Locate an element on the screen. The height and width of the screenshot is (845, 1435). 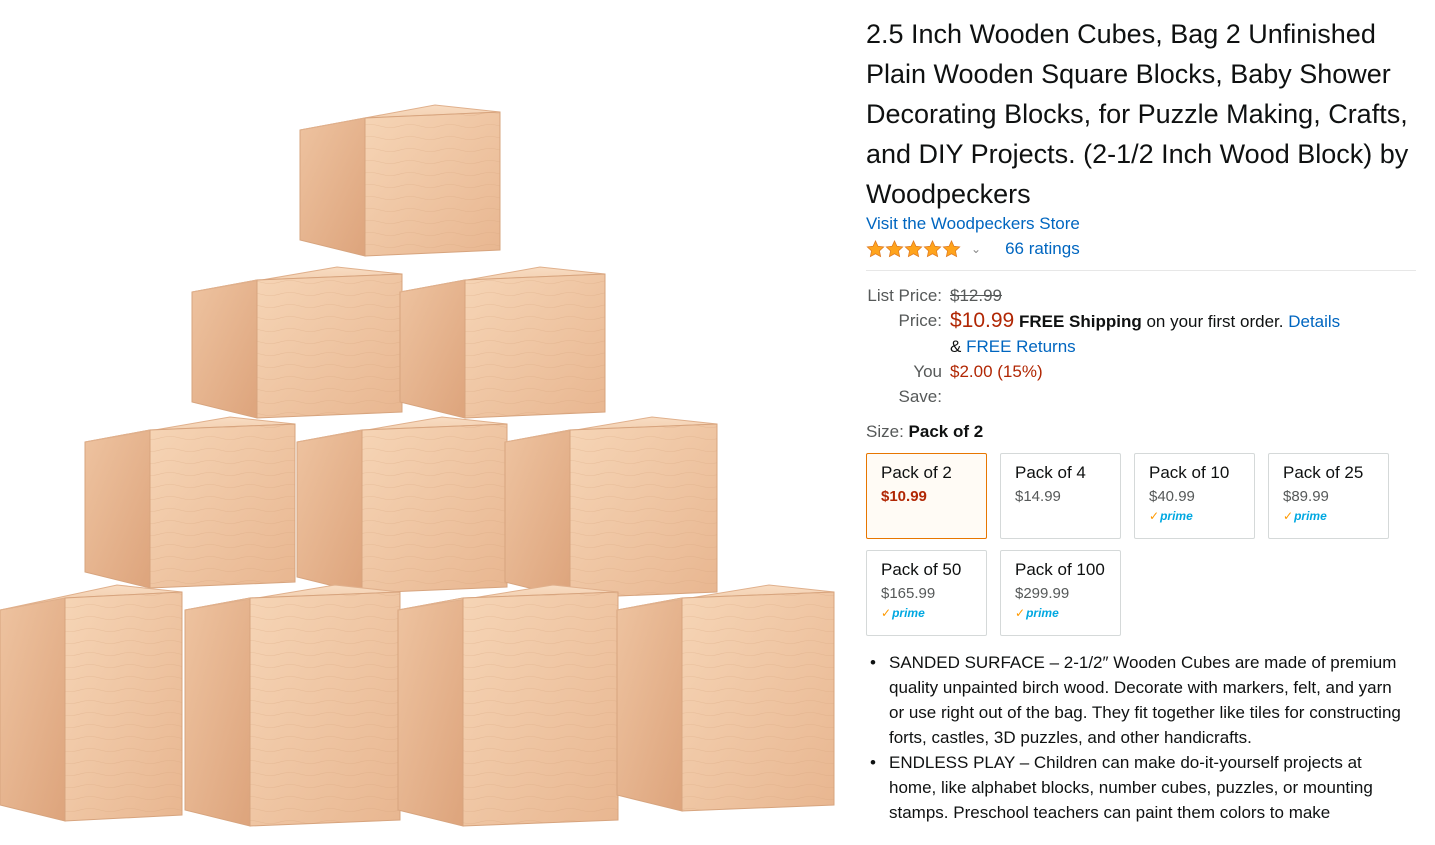
size-option-name: Pack of 4 is located at coordinates (1050, 472).